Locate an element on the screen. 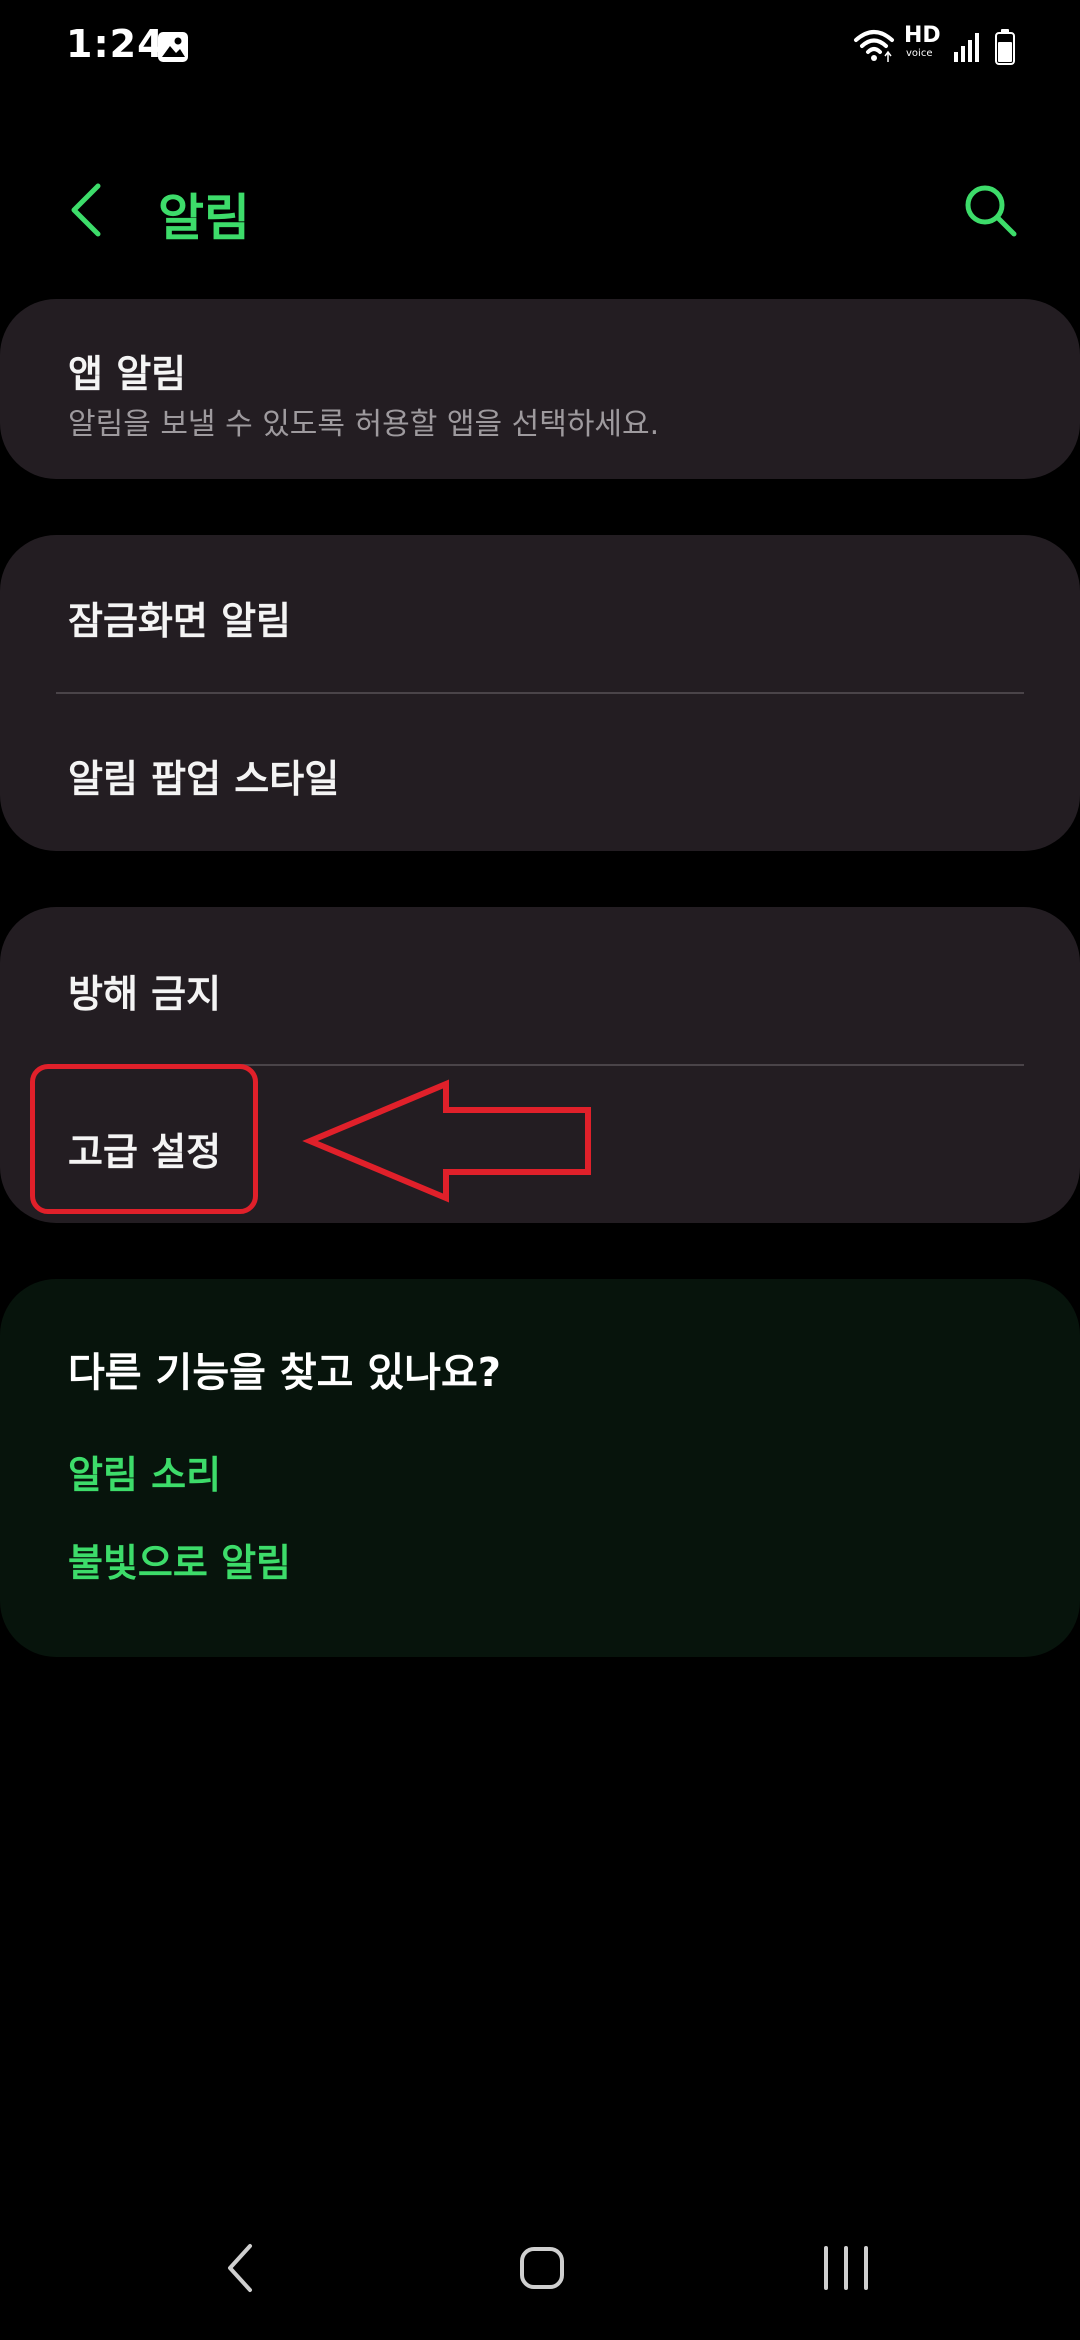 This screenshot has width=1080, height=2340. status-bar: 1:24 HD voice is located at coordinates (540, 48).